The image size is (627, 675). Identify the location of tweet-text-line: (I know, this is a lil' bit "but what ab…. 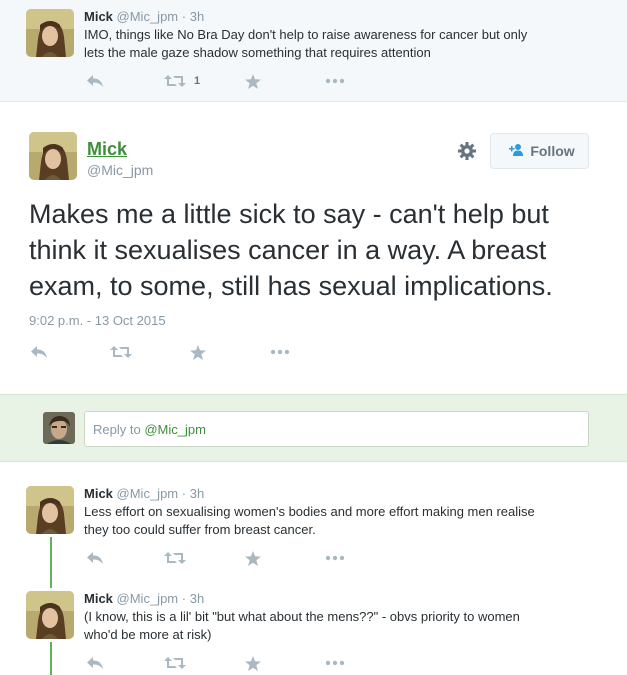
(302, 616).